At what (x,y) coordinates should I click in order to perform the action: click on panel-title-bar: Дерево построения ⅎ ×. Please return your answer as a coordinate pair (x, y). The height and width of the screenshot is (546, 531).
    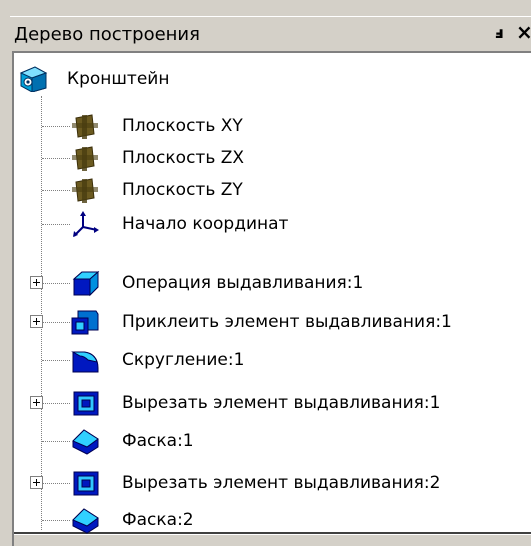
    Looking at the image, I should click on (270, 33).